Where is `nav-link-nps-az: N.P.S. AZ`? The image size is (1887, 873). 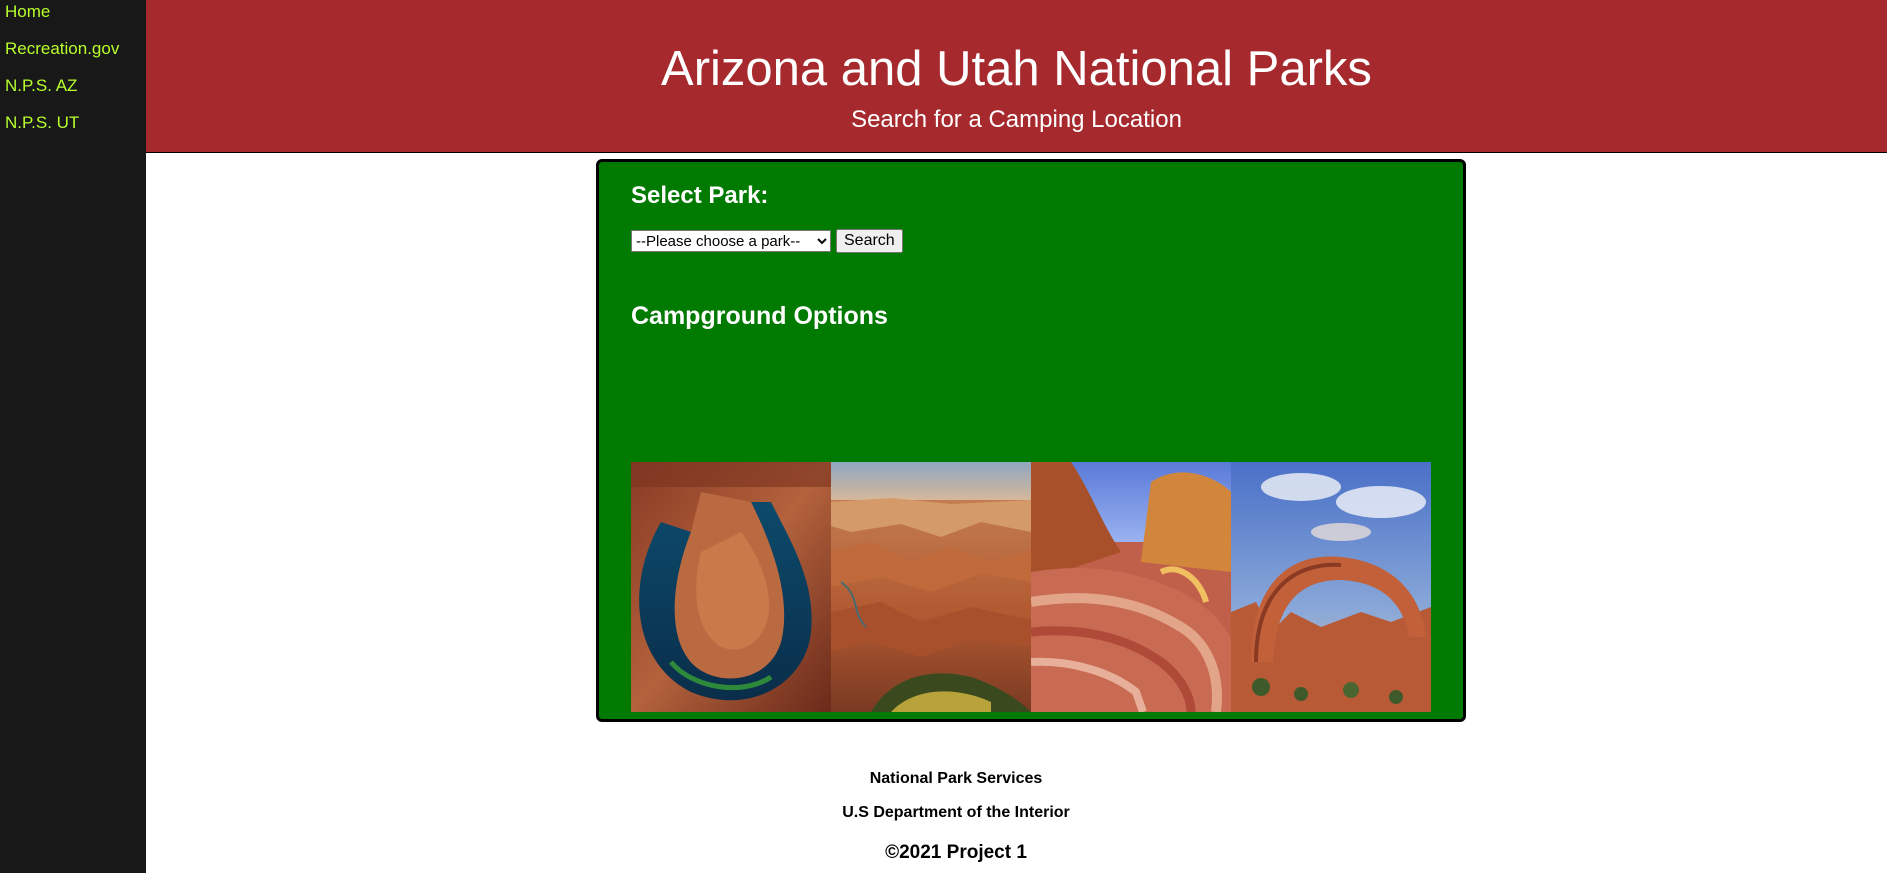
nav-link-nps-az: N.P.S. AZ is located at coordinates (73, 91).